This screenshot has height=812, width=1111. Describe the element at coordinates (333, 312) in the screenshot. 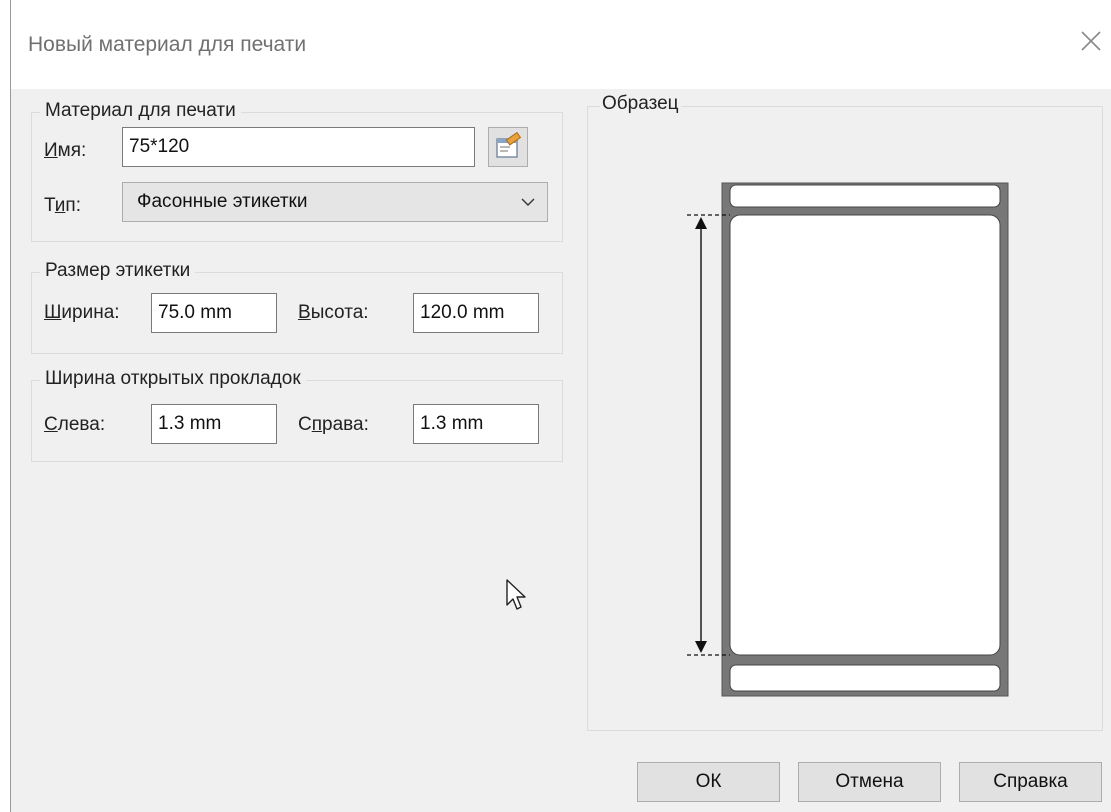

I see `height-label: Высота:` at that location.